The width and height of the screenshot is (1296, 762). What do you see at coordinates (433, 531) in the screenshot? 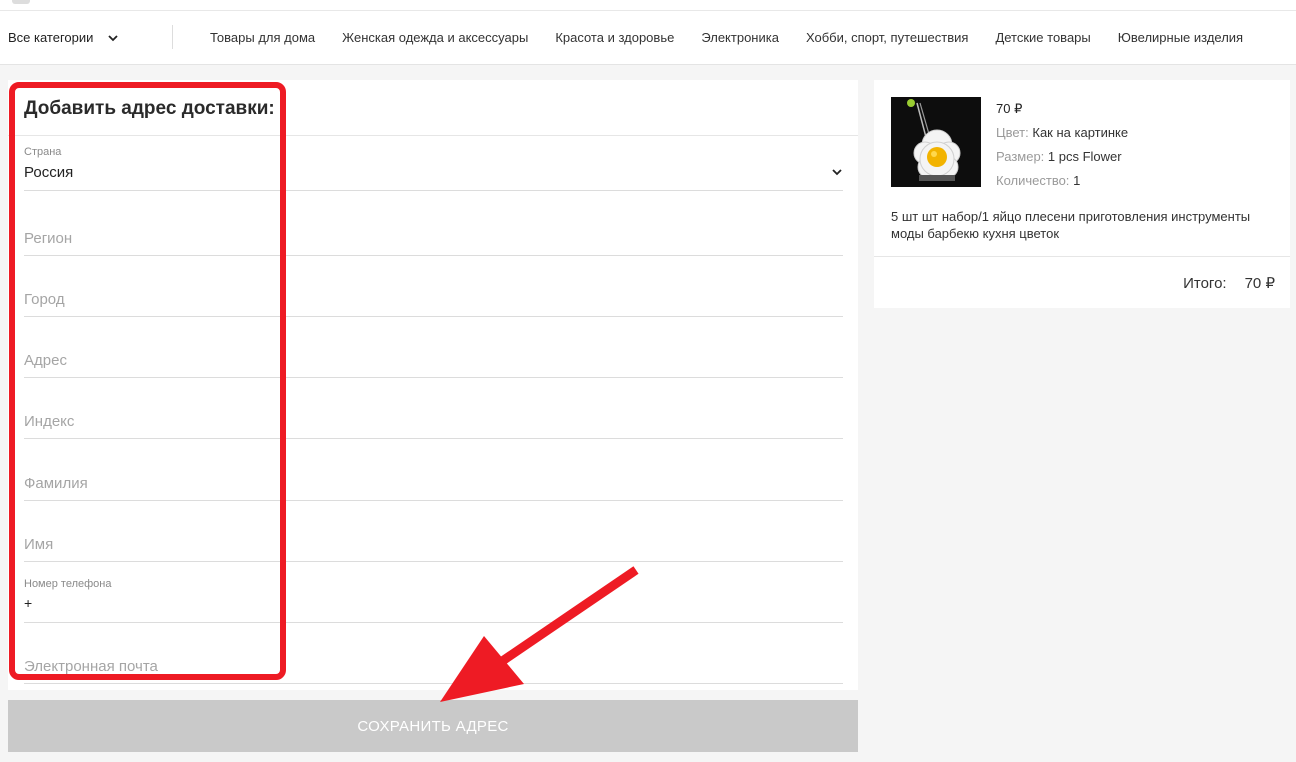
I see `firstname-field: Имя` at bounding box center [433, 531].